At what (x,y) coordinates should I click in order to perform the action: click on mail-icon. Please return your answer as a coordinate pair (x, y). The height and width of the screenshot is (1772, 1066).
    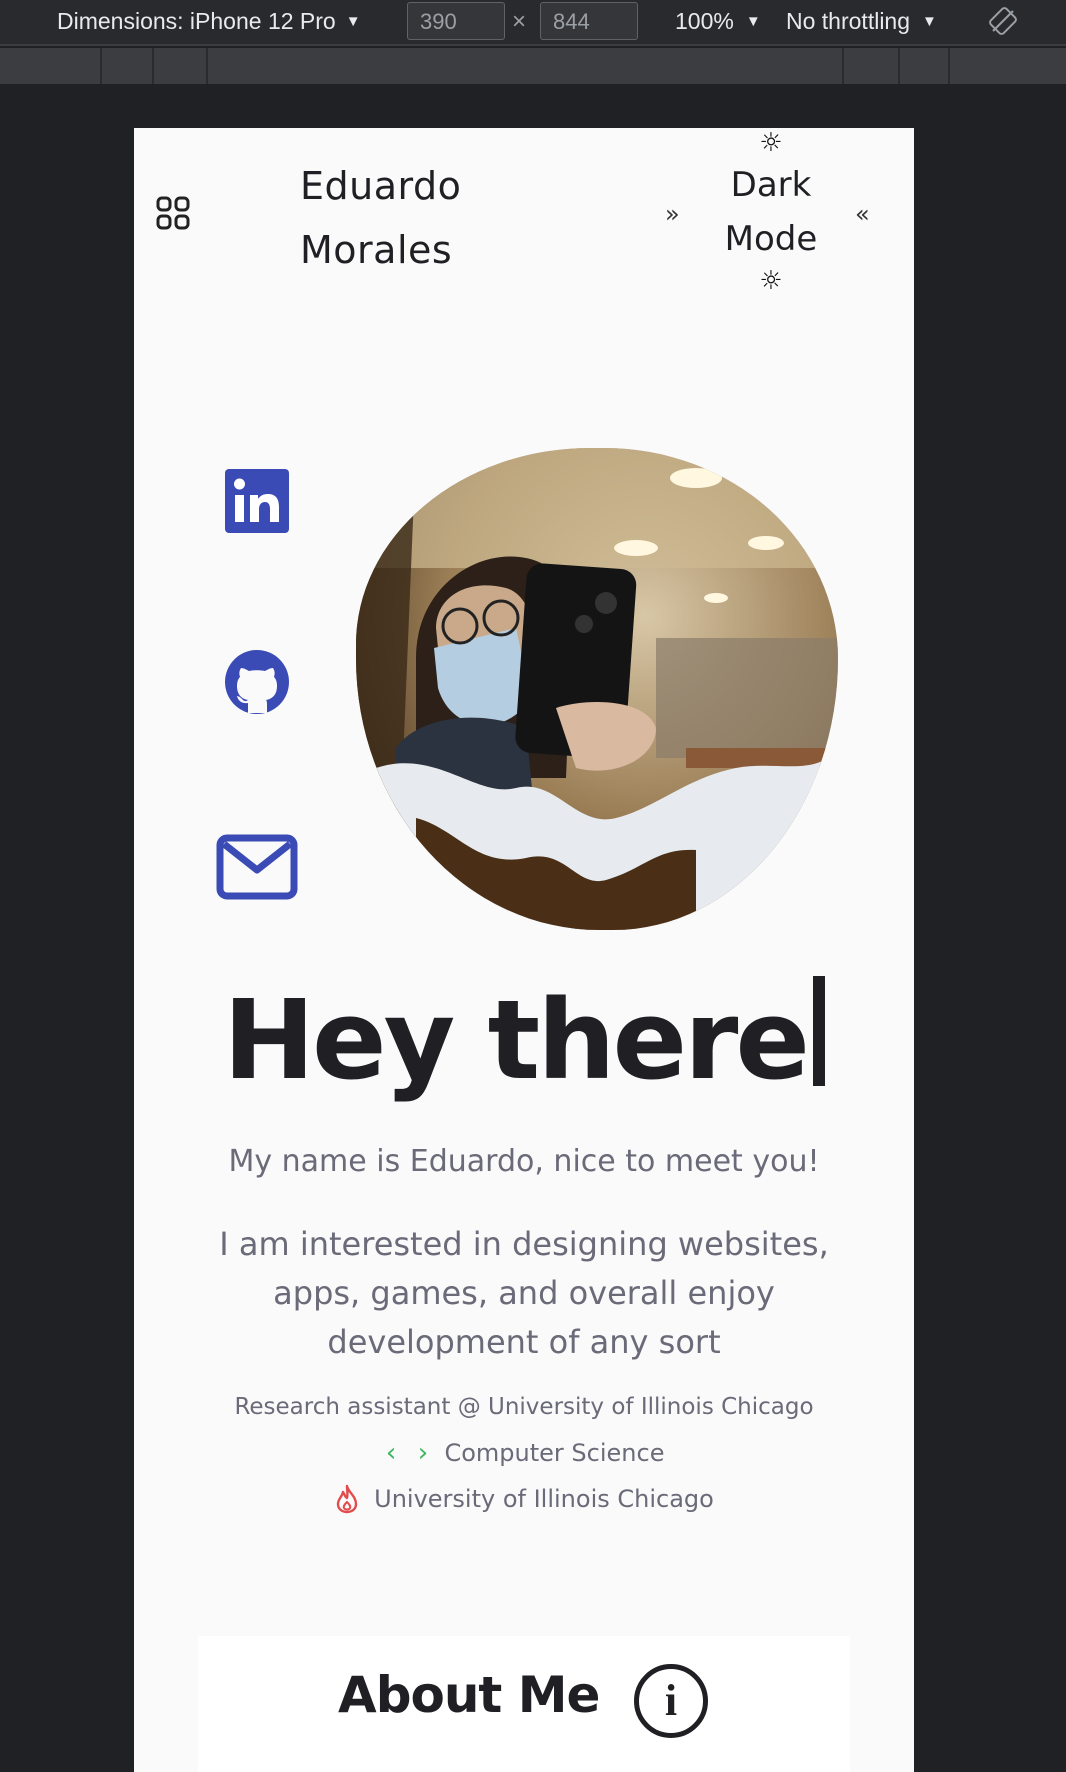
    Looking at the image, I should click on (257, 867).